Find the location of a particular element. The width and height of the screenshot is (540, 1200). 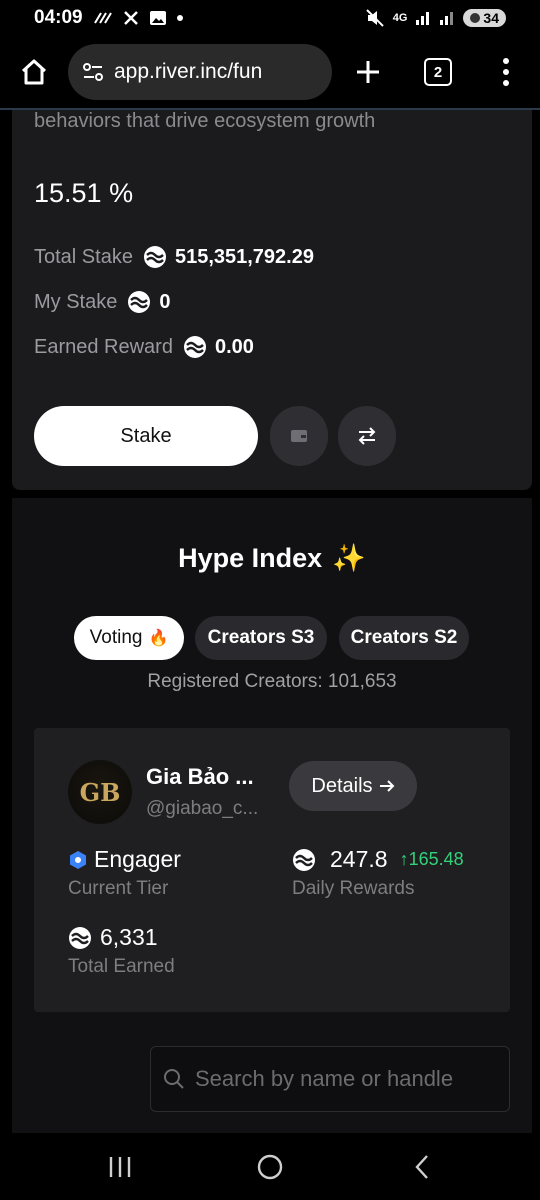

home-icon is located at coordinates (34, 72).